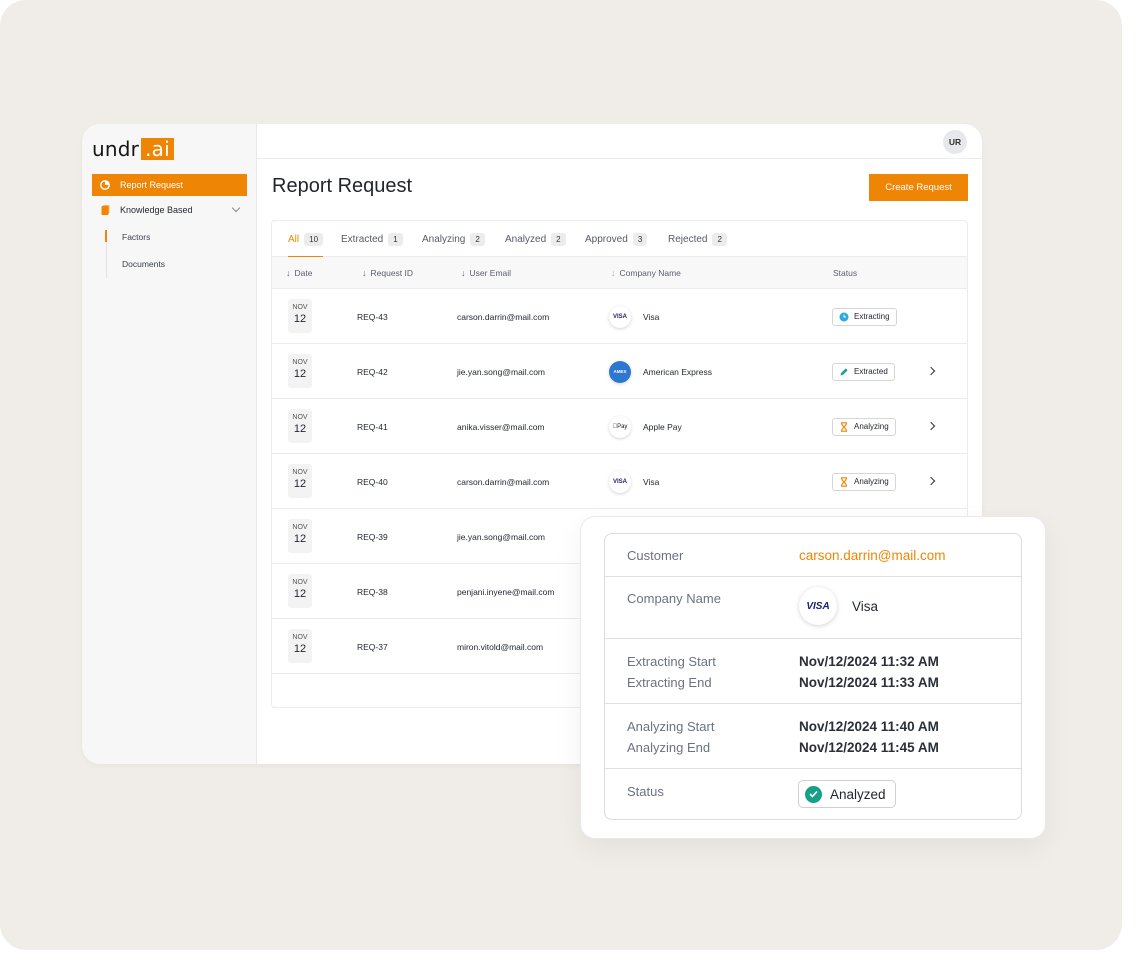 The height and width of the screenshot is (960, 1136). Describe the element at coordinates (606, 239) in the screenshot. I see `tab-label: Approved` at that location.